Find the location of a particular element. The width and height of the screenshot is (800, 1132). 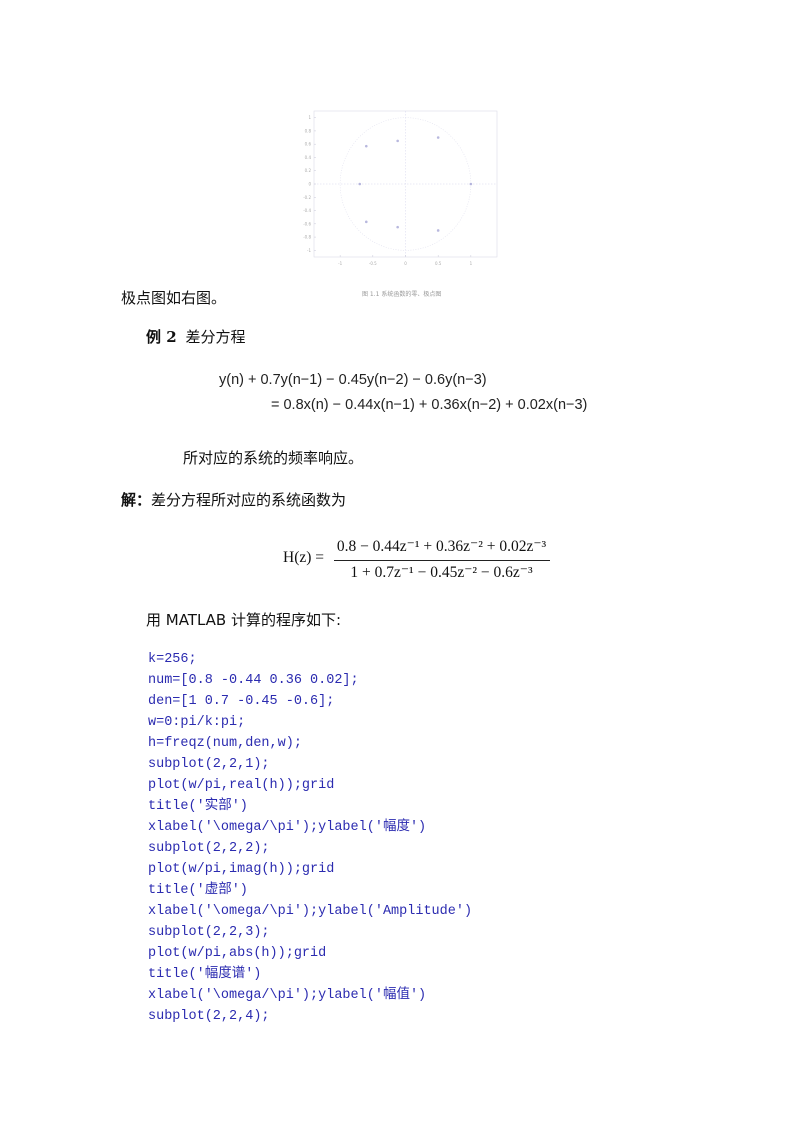

solution-line: 解：差分方程所对应的系统函数为 is located at coordinates (233, 500).